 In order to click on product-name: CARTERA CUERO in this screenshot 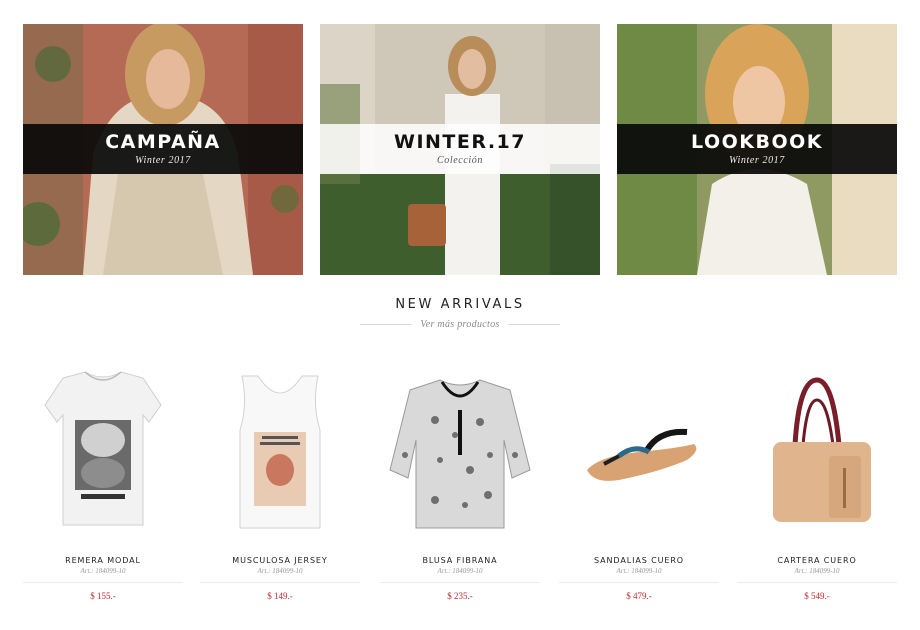, I will do `click(817, 560)`.